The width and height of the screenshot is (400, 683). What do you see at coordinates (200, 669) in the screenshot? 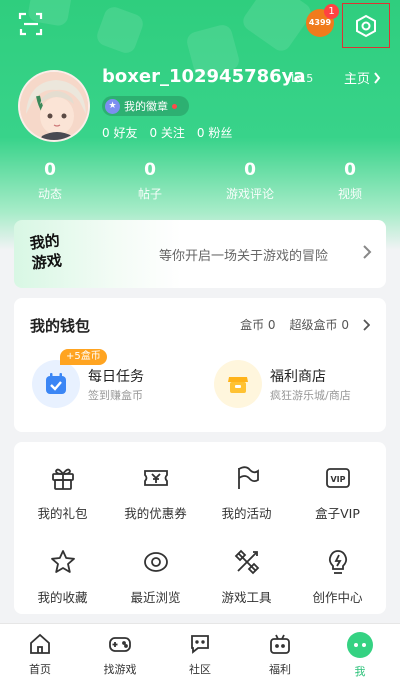
I see `nav-label: 社区` at bounding box center [200, 669].